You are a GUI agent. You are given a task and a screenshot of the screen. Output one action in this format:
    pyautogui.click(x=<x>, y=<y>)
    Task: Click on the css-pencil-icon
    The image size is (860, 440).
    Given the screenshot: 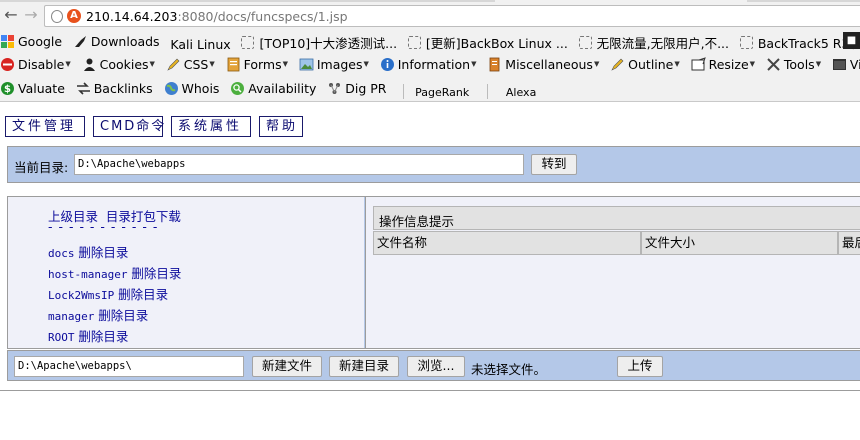 What is the action you would take?
    pyautogui.click(x=173, y=64)
    